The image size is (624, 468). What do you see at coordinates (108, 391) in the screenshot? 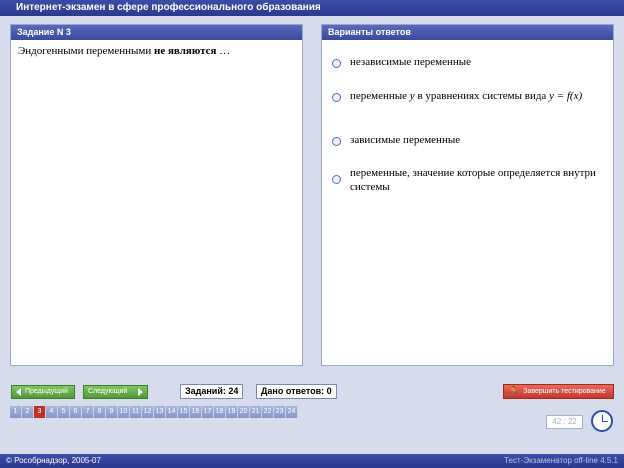
I see `next-button-label: Следующий` at bounding box center [108, 391].